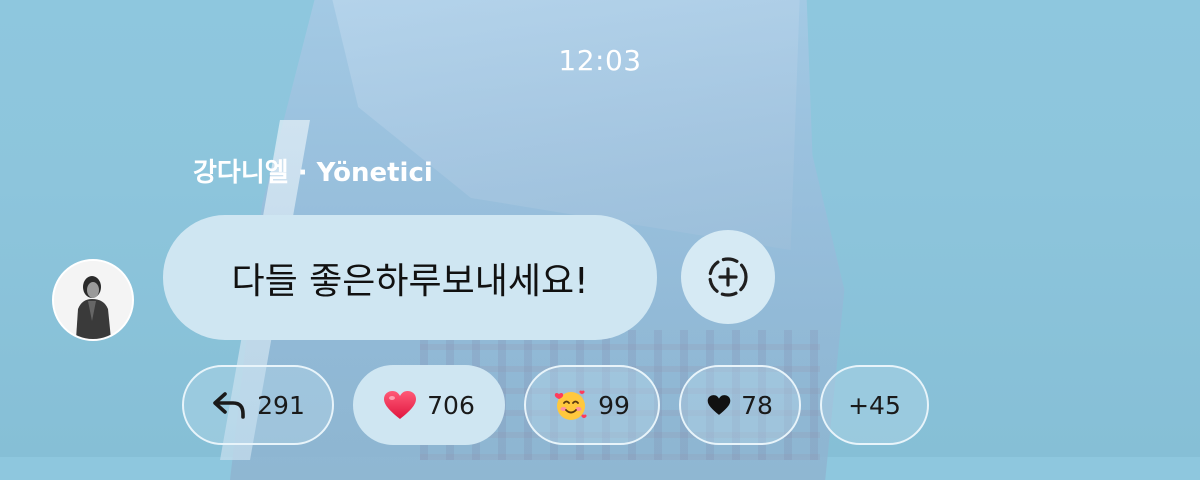  What do you see at coordinates (740, 405) in the screenshot?
I see `black-heart-reaction-button: 78` at bounding box center [740, 405].